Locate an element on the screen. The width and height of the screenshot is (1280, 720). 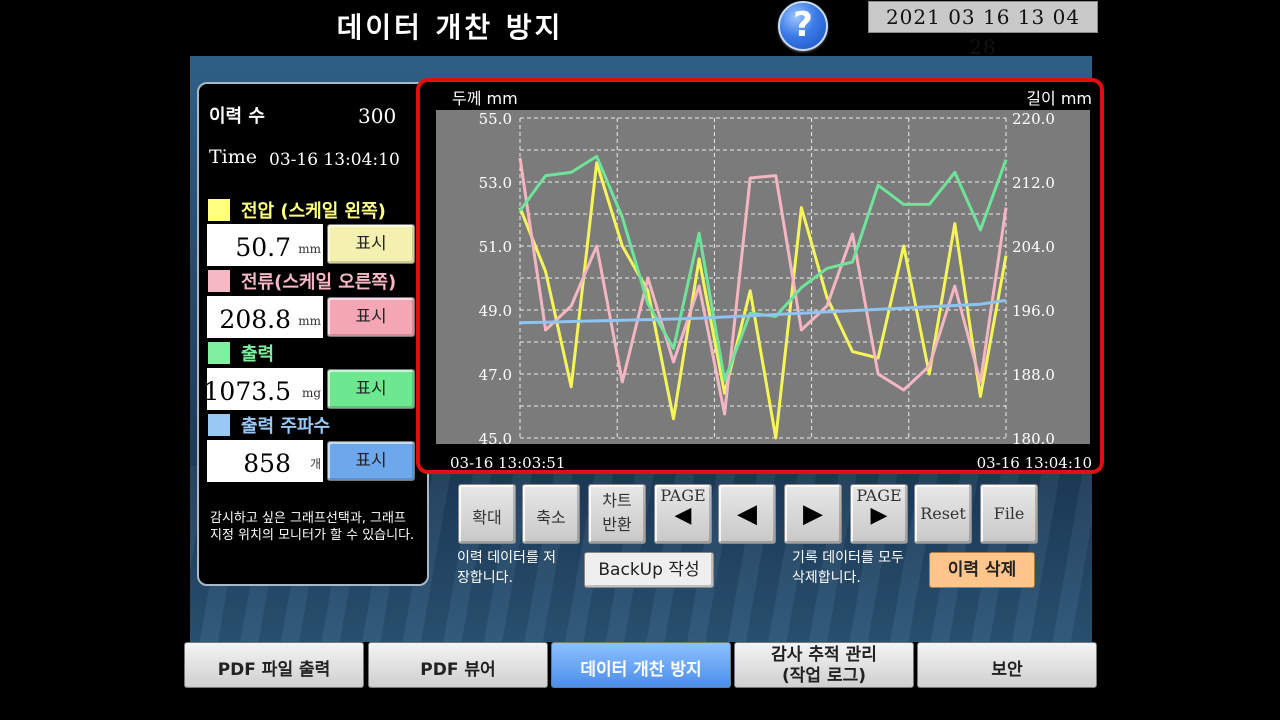
y-left-axis-label: 두께 mm is located at coordinates (485, 98).